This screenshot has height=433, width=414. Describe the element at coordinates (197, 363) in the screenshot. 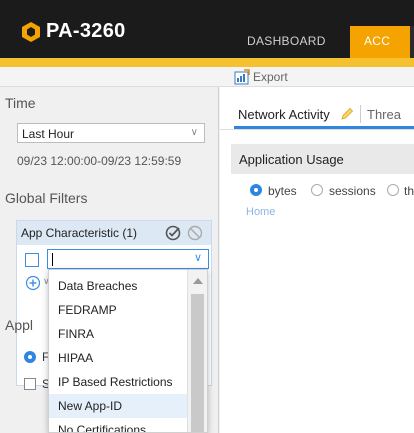

I see `scroll-thumb` at that location.